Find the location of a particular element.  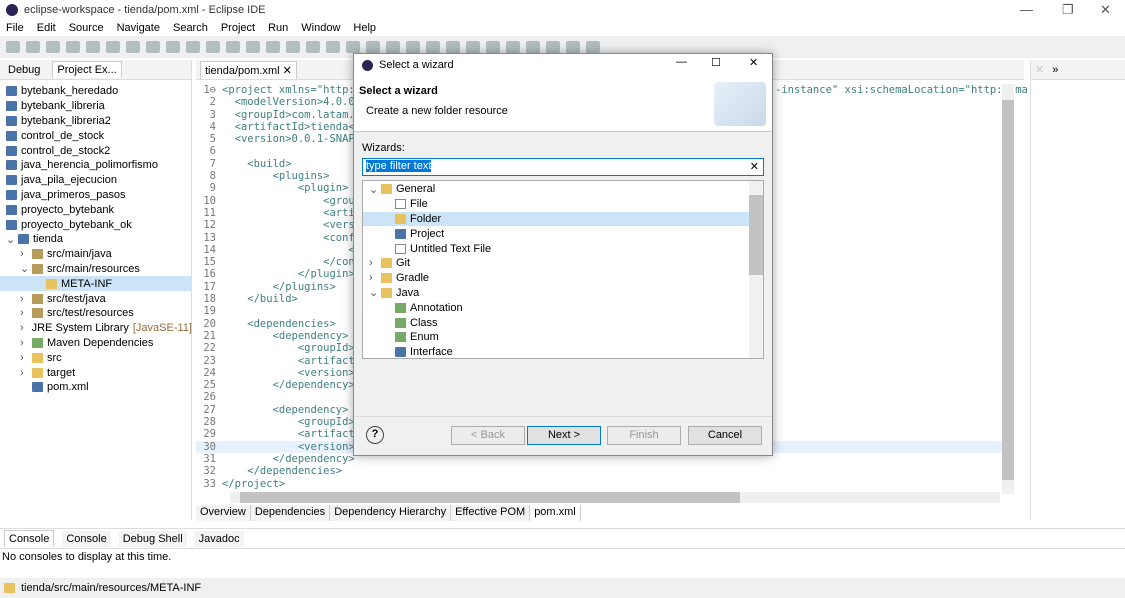

wizard-filter-input: type filter text ✕ is located at coordinates (563, 167).